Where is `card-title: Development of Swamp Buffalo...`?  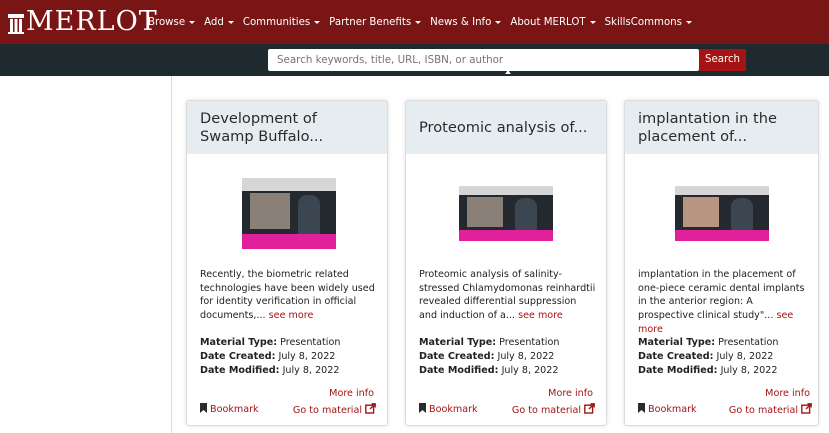
card-title: Development of Swamp Buffalo... is located at coordinates (287, 128).